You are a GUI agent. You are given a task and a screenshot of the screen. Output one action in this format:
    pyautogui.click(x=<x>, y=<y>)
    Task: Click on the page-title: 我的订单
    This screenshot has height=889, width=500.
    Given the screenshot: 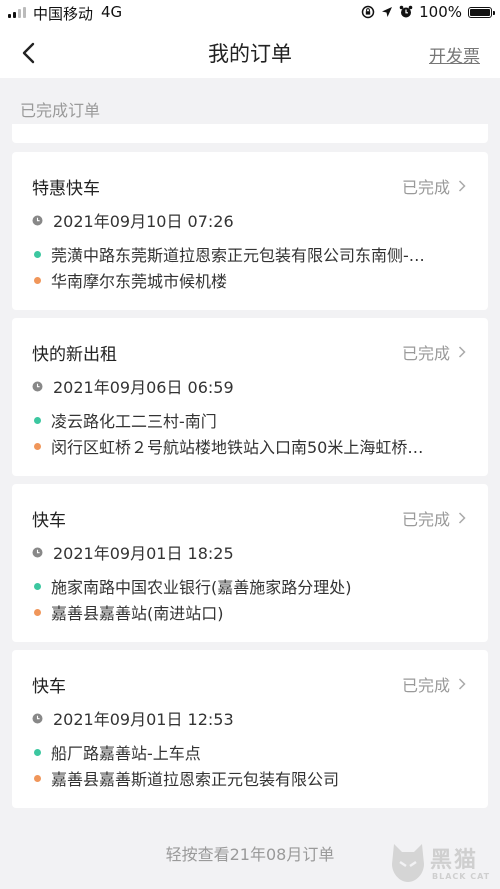 What is the action you would take?
    pyautogui.click(x=250, y=54)
    